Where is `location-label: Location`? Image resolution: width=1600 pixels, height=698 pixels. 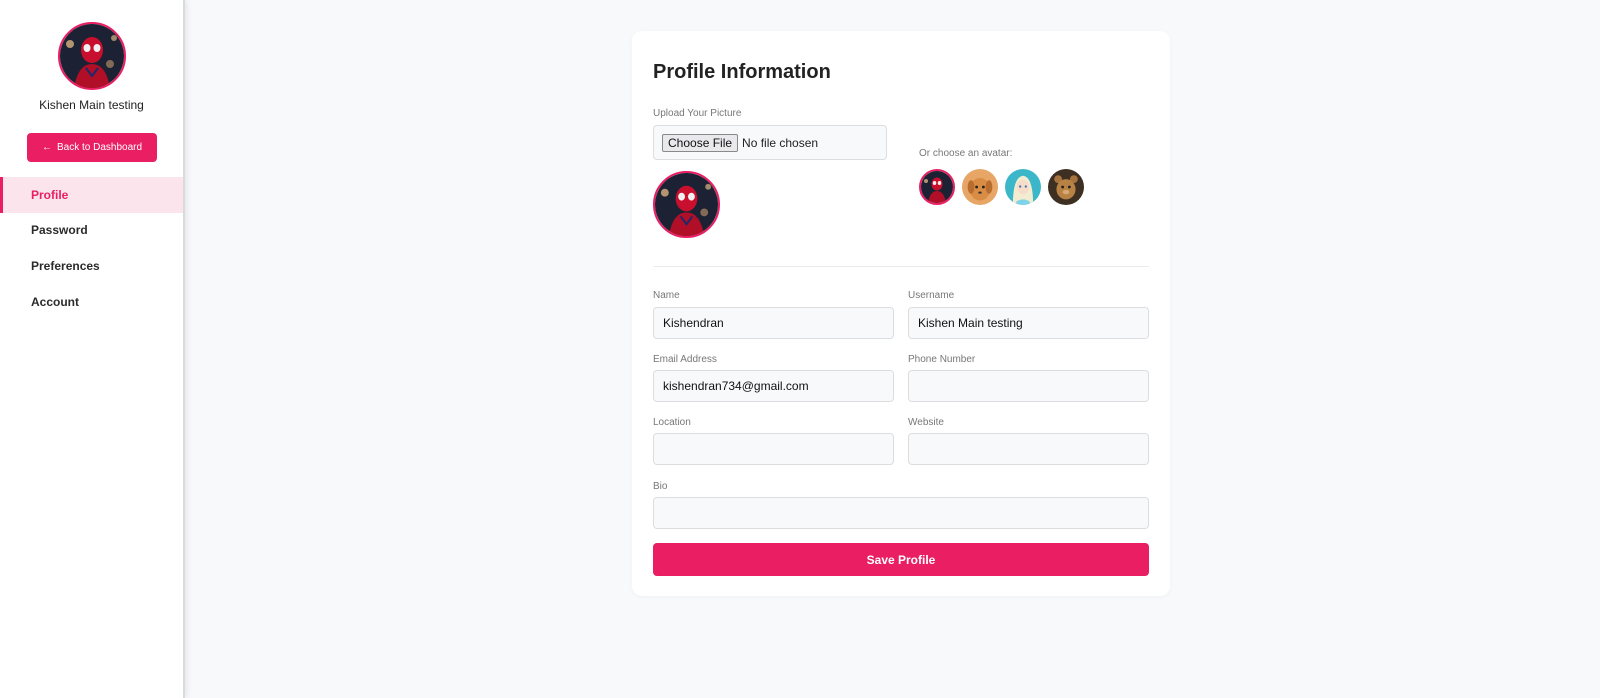 location-label: Location is located at coordinates (672, 422).